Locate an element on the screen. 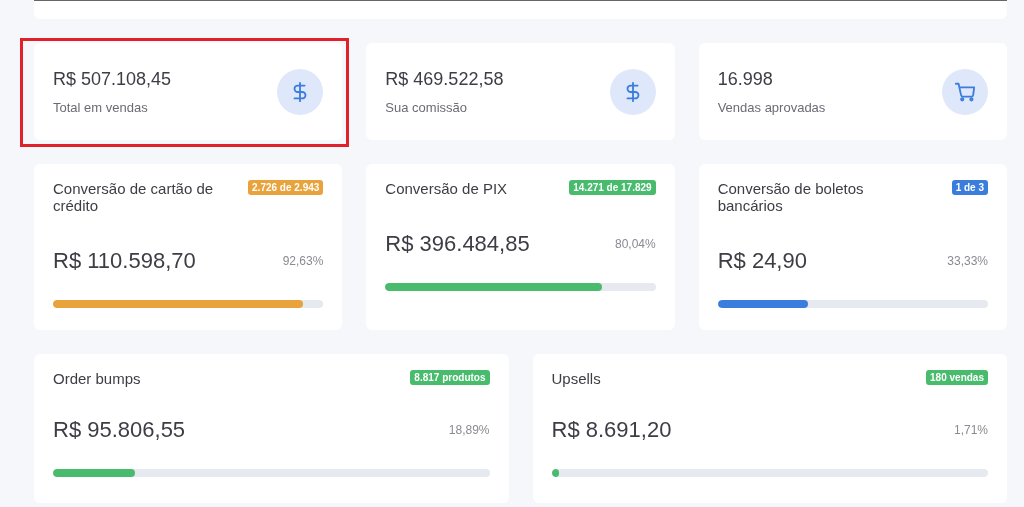 This screenshot has width=1024, height=507. amount-value: R$ 95.806,55 is located at coordinates (119, 430).